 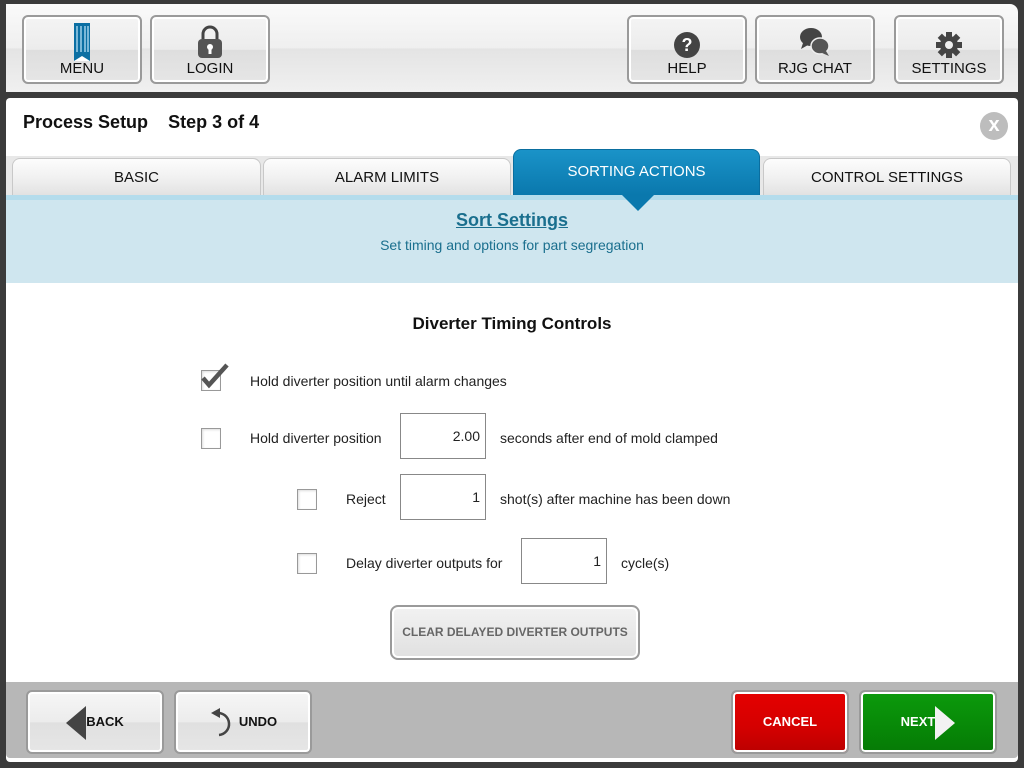 What do you see at coordinates (443, 497) in the screenshot?
I see `reject-shots-input` at bounding box center [443, 497].